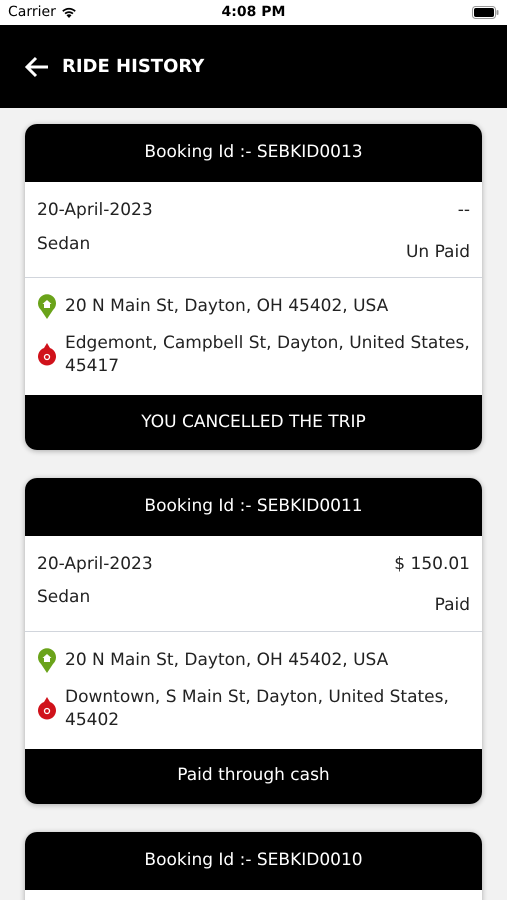  Describe the element at coordinates (485, 12) in the screenshot. I see `battery-icon` at that location.